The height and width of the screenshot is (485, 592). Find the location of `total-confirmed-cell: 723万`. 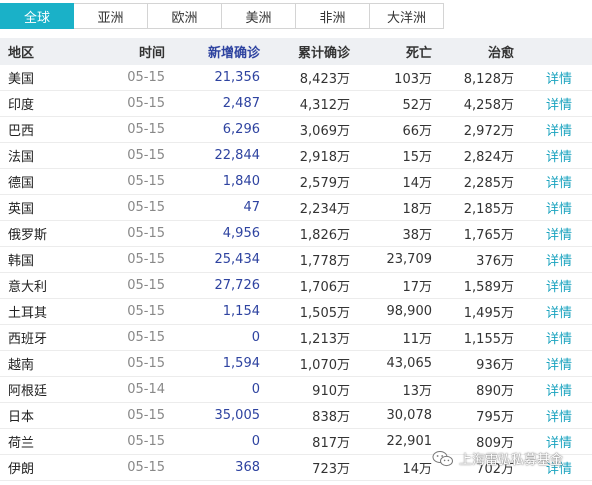

total-confirmed-cell: 723万 is located at coordinates (331, 469).